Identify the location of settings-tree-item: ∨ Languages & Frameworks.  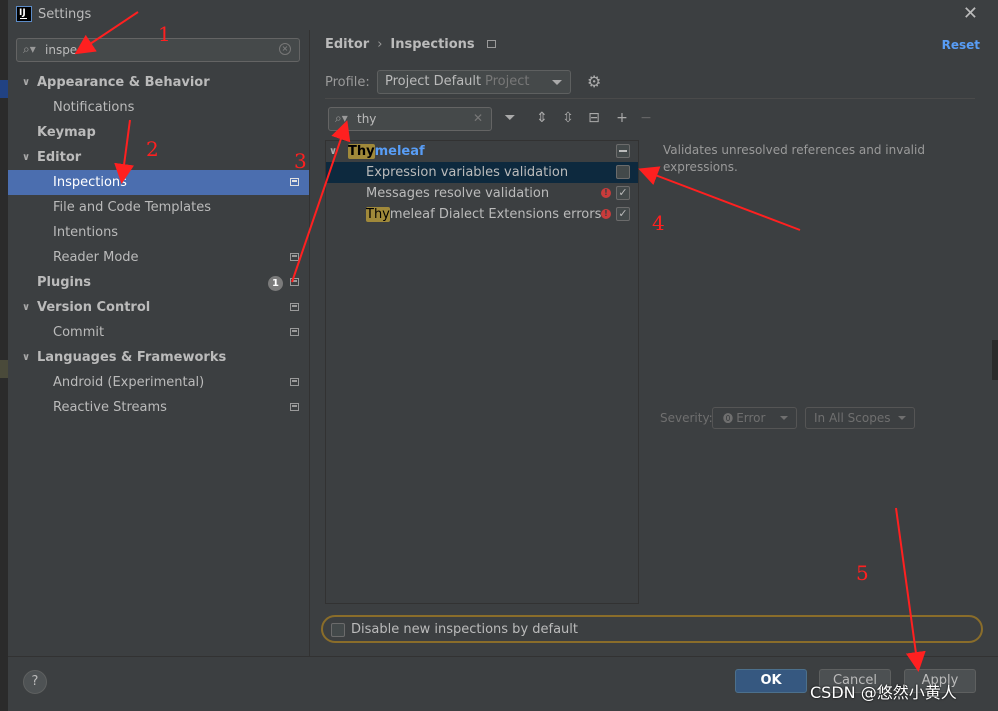
(158, 357).